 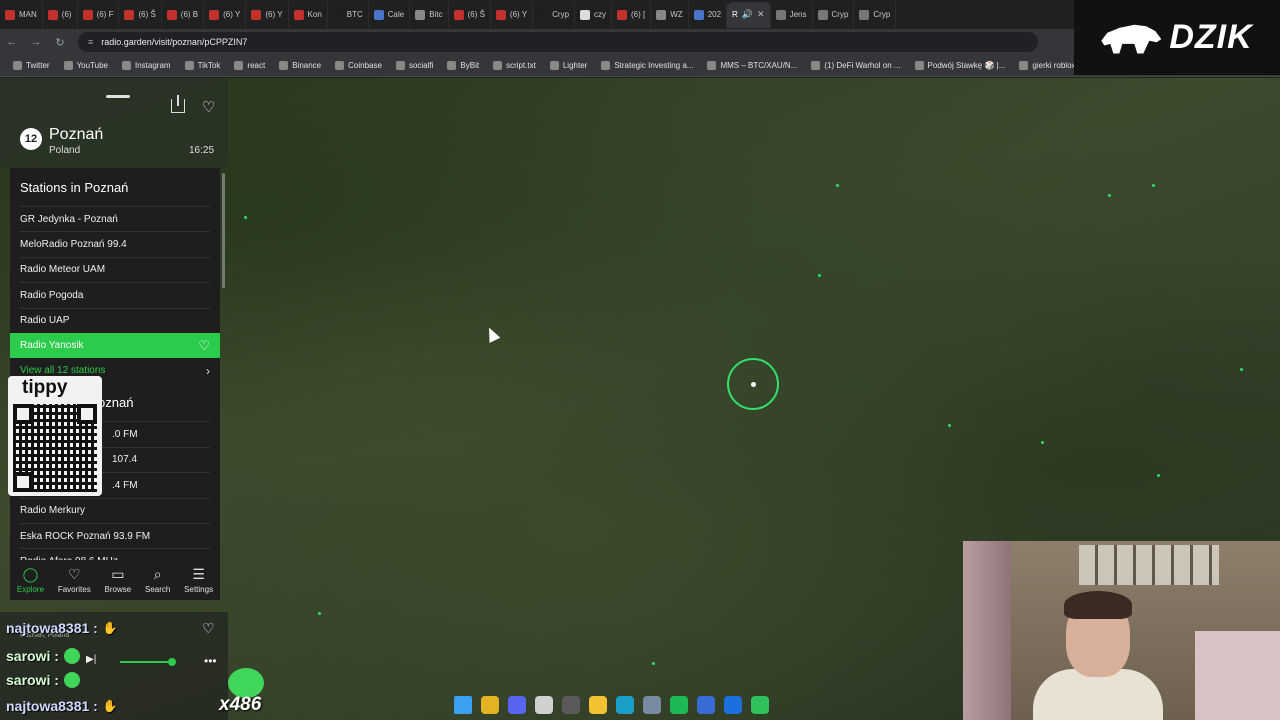 What do you see at coordinates (21, 14) in the screenshot?
I see `browser-tab: MAN` at bounding box center [21, 14].